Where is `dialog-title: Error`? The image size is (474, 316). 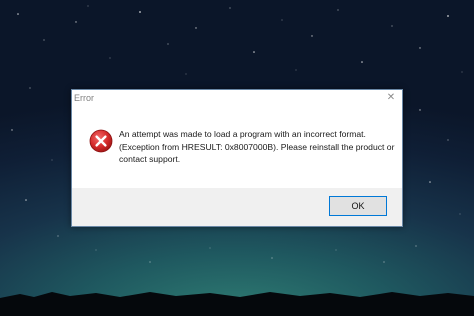
dialog-title: Error is located at coordinates (84, 98).